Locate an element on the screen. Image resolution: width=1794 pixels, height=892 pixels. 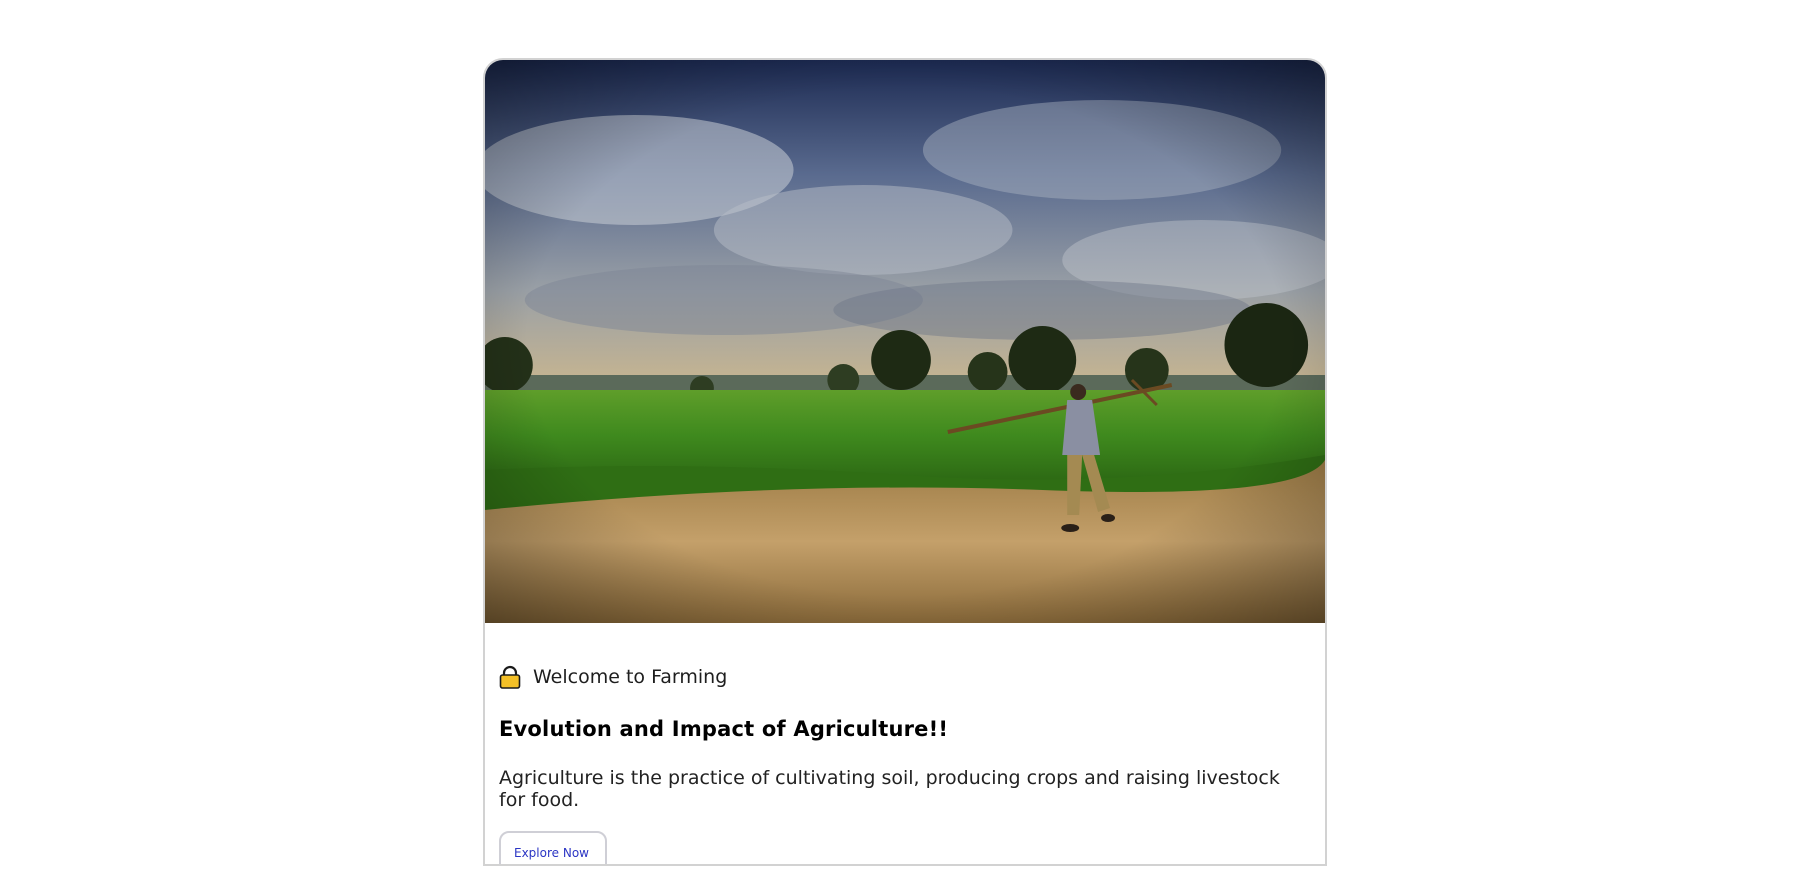
article-title: Evolution and Impact of Agriculture!! is located at coordinates (724, 729).